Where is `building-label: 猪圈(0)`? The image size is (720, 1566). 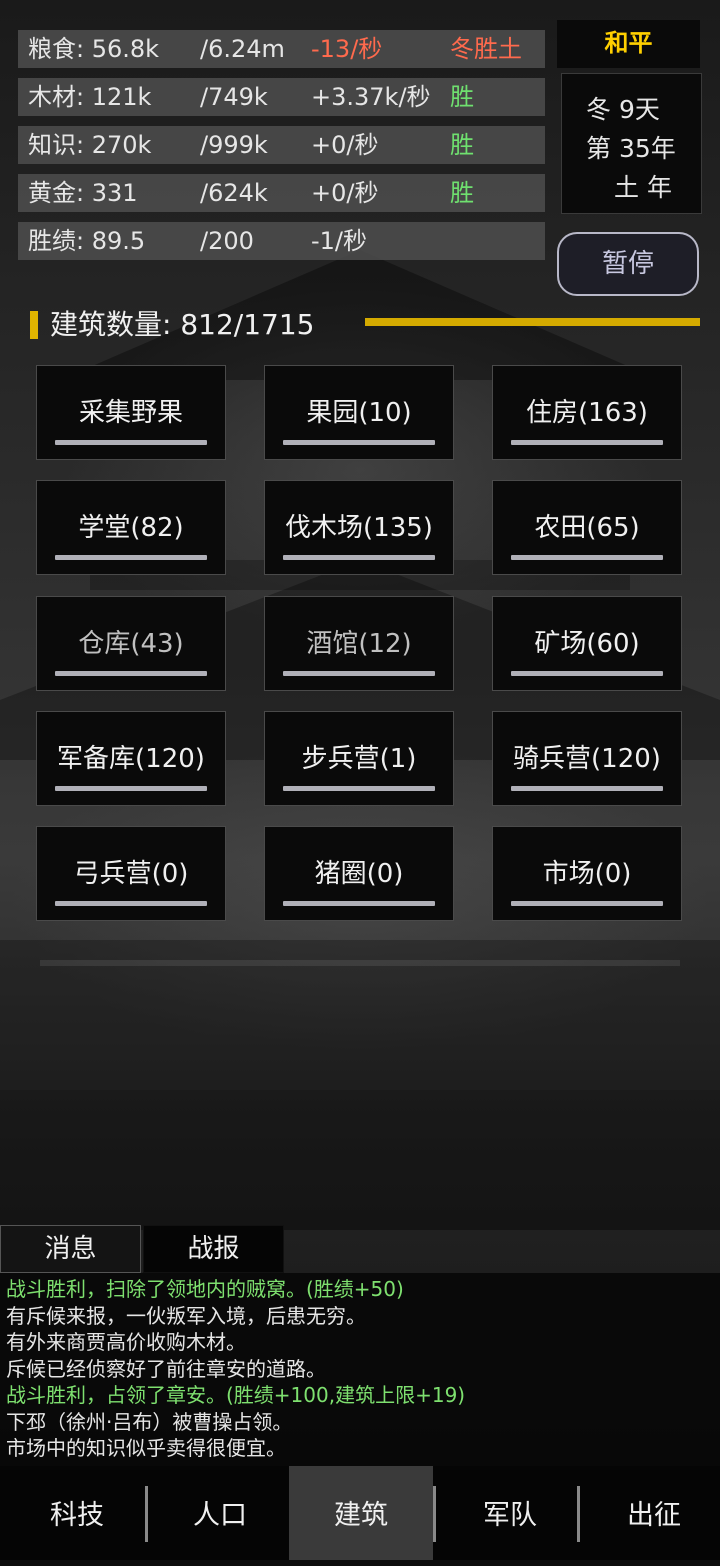
building-label: 猪圈(0) is located at coordinates (359, 874).